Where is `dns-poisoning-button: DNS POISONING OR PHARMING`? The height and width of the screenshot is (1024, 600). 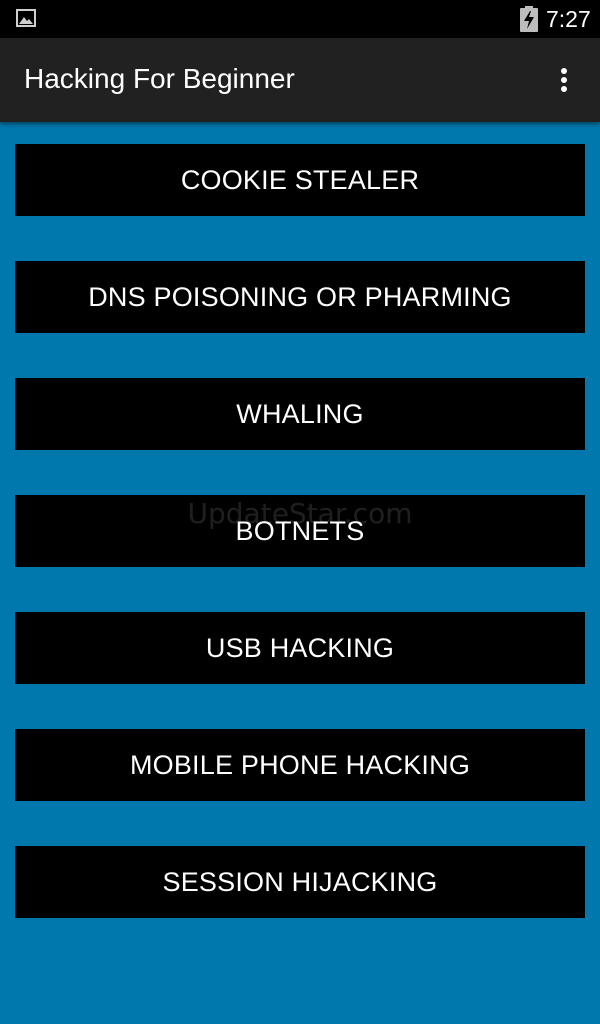 dns-poisoning-button: DNS POISONING OR PHARMING is located at coordinates (300, 297).